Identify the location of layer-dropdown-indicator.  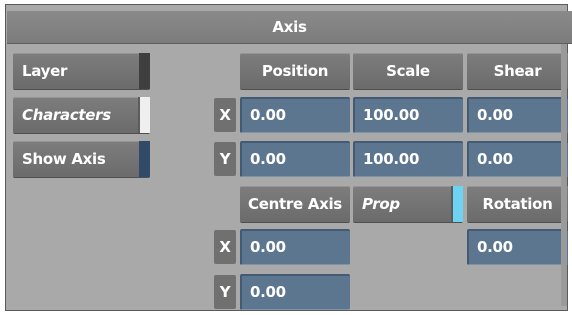
(144, 71).